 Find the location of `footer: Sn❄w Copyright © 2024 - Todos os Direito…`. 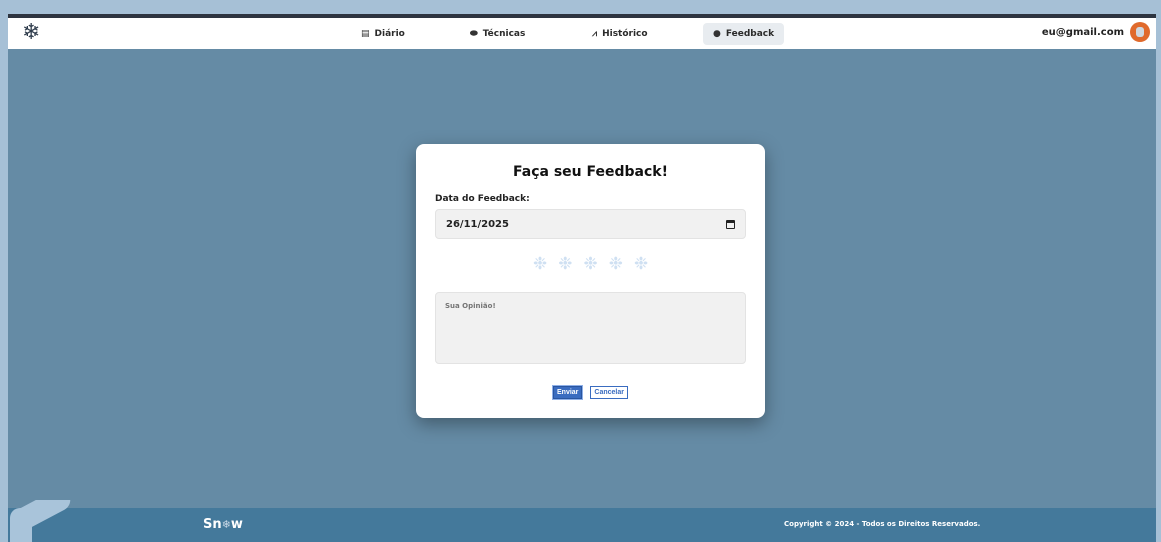

footer: Sn❄w Copyright © 2024 - Todos os Direito… is located at coordinates (582, 525).